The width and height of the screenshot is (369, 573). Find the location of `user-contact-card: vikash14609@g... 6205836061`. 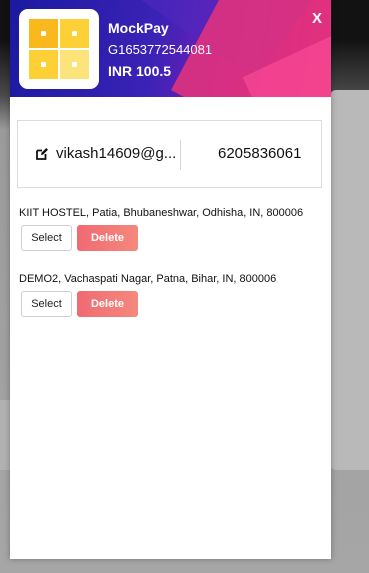

user-contact-card: vikash14609@g... 6205836061 is located at coordinates (169, 154).